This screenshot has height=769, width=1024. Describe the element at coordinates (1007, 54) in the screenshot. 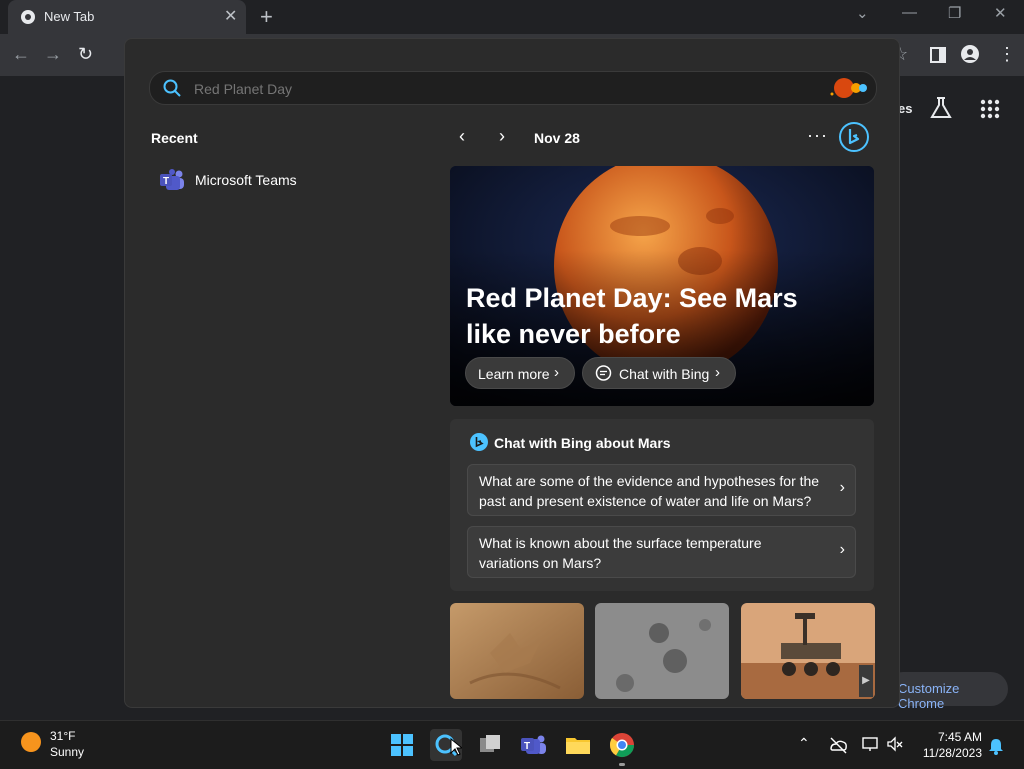

I see `menu-icon: ⋮` at that location.